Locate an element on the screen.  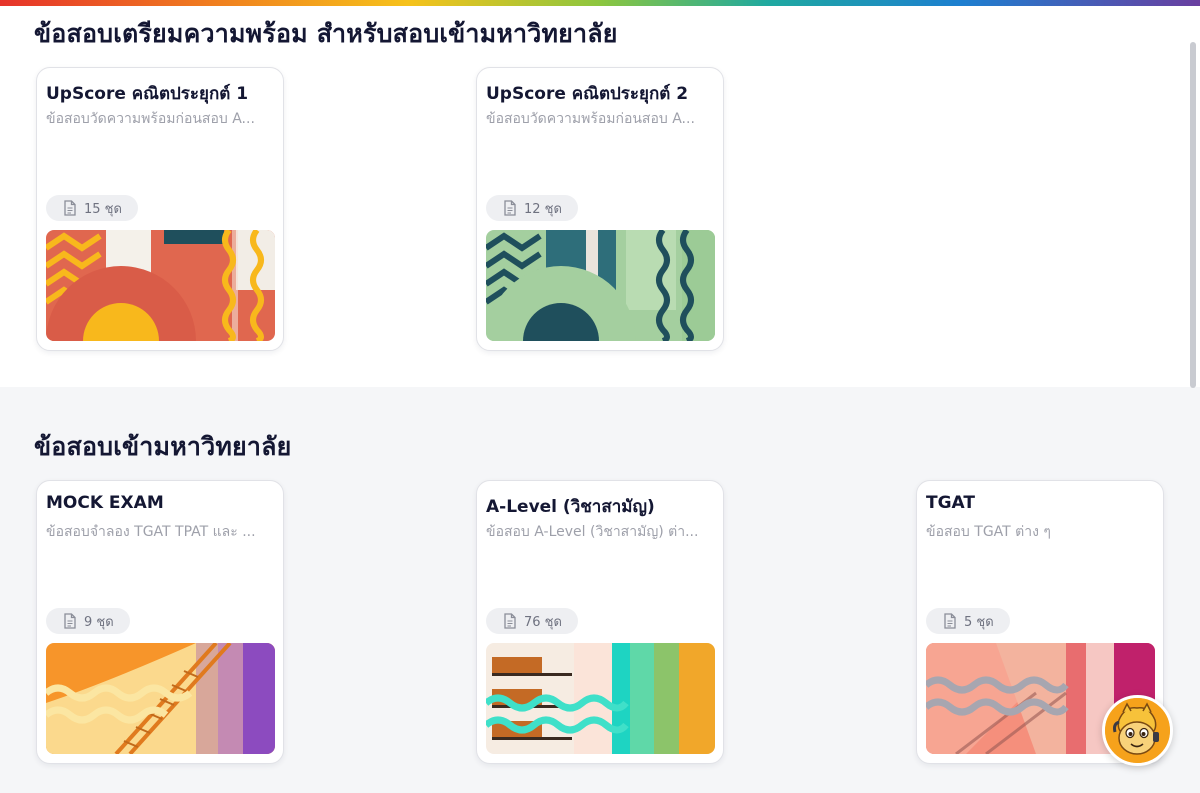
set-count-badge: 12 ชุด is located at coordinates (532, 208).